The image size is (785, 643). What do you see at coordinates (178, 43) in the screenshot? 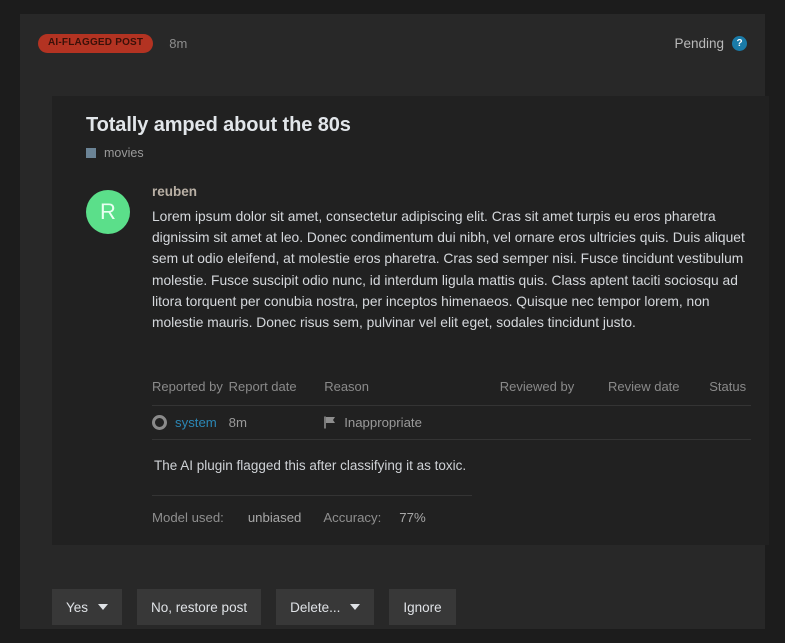
I see `post-age: 8m` at bounding box center [178, 43].